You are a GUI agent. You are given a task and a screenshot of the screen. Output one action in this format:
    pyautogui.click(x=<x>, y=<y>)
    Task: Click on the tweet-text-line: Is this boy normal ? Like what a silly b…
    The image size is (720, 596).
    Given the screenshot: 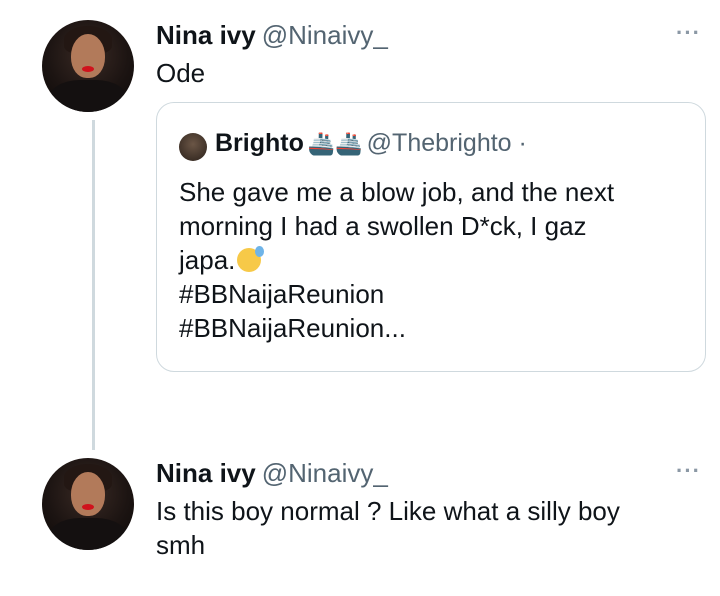 What is the action you would take?
    pyautogui.click(x=388, y=511)
    